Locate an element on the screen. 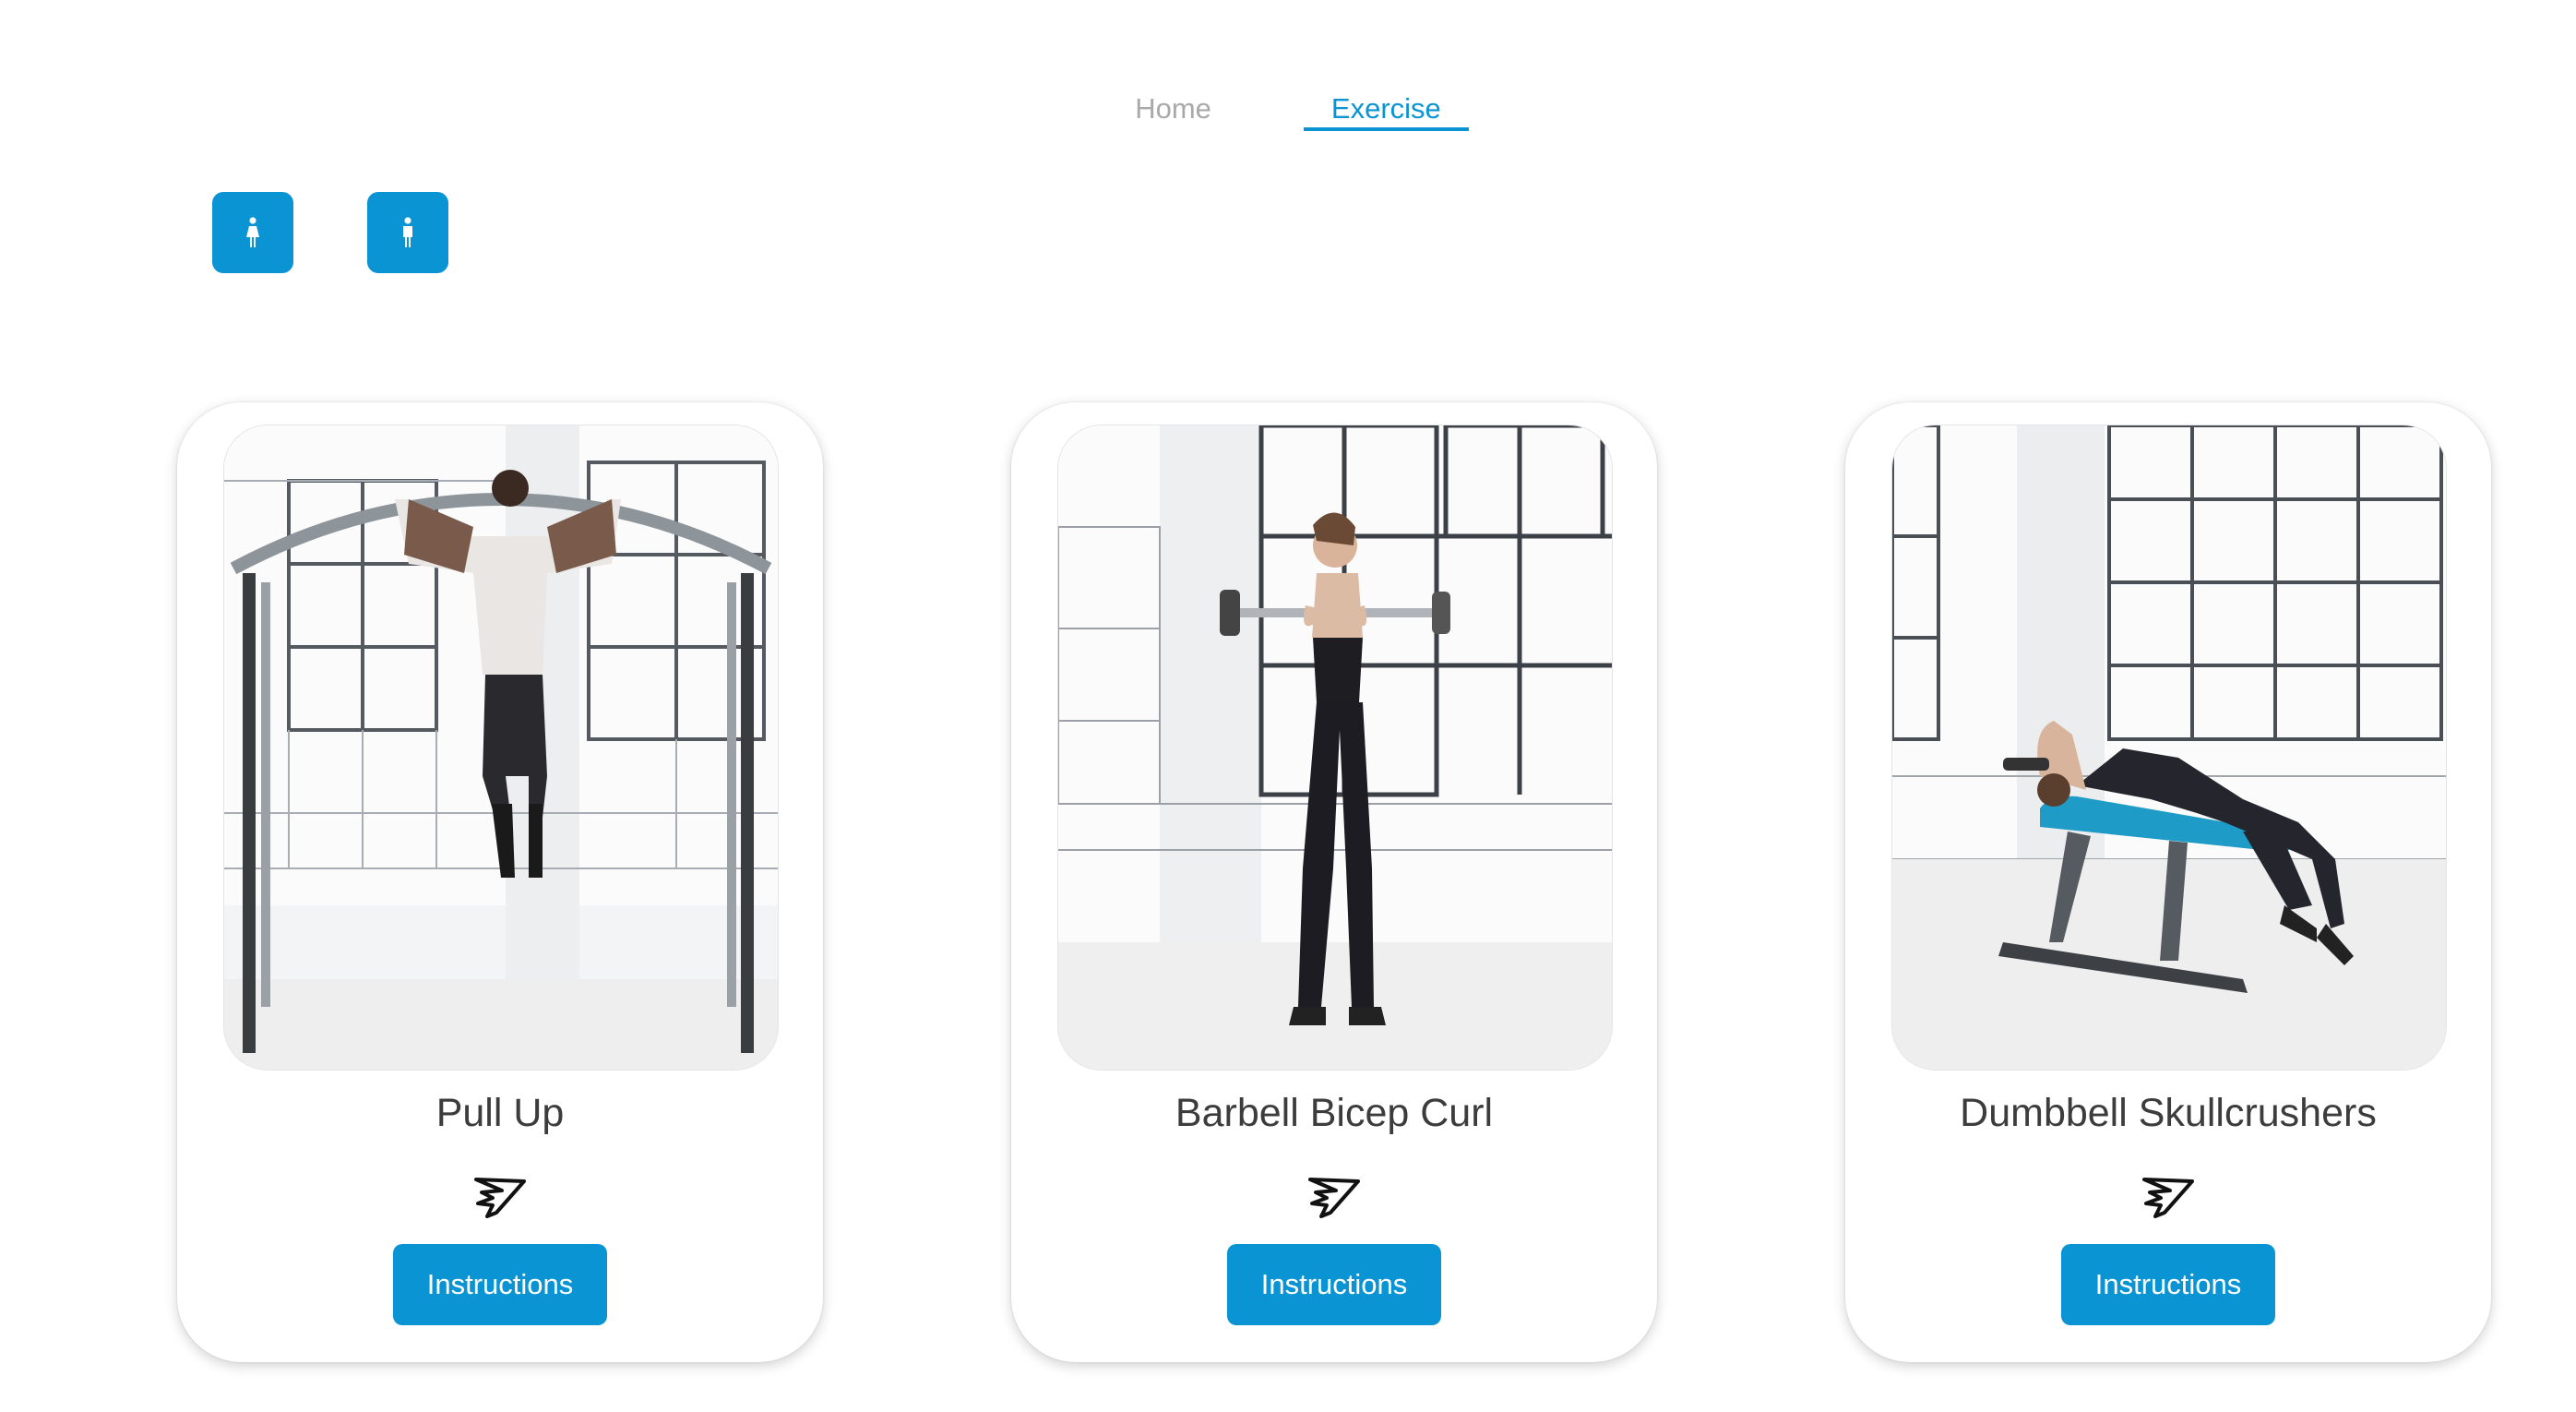 The width and height of the screenshot is (2576, 1412). exercise-title: Dumbbell Skullcrushers is located at coordinates (2169, 1113).